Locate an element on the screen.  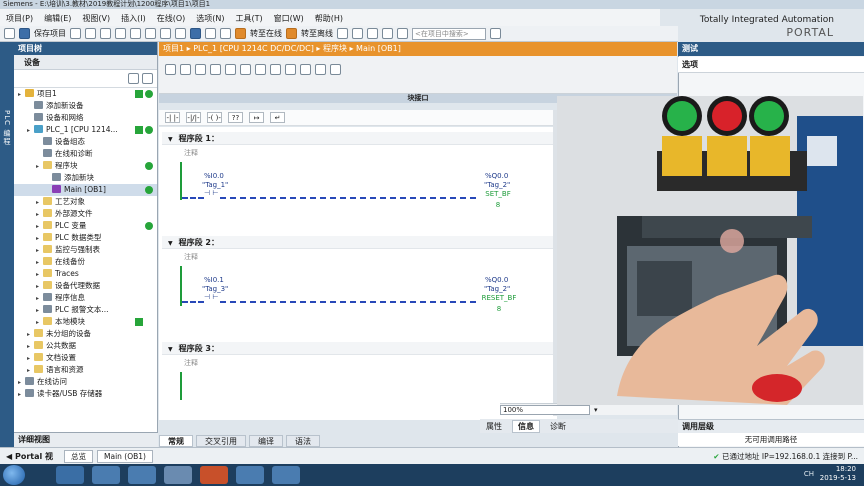
open-branch-icon: ↦ is located at coordinates (256, 117).